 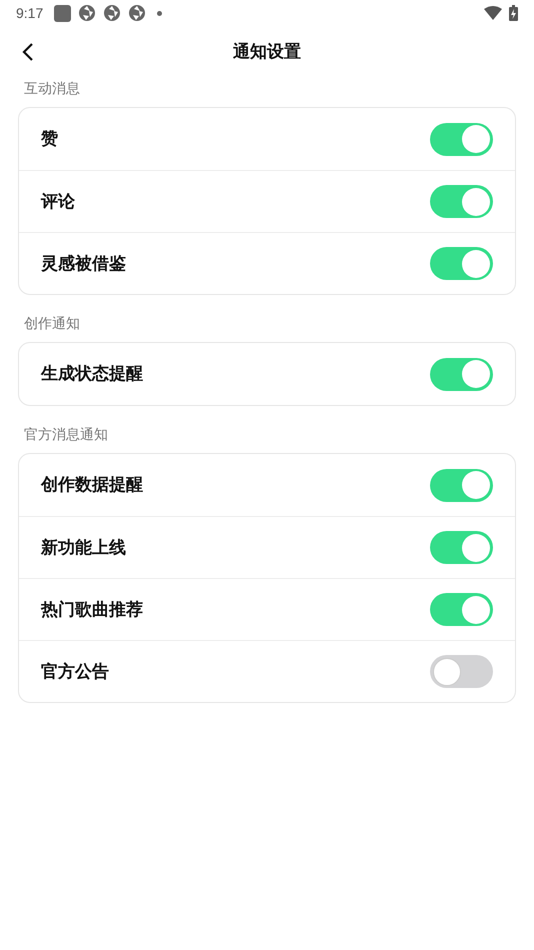 I want to click on setting-label: 新功能上线, so click(x=84, y=547).